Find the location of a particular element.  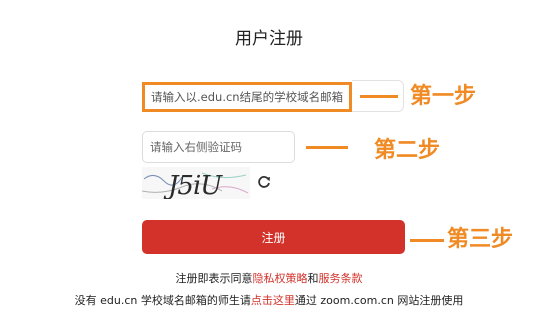

refresh-icon is located at coordinates (264, 182).